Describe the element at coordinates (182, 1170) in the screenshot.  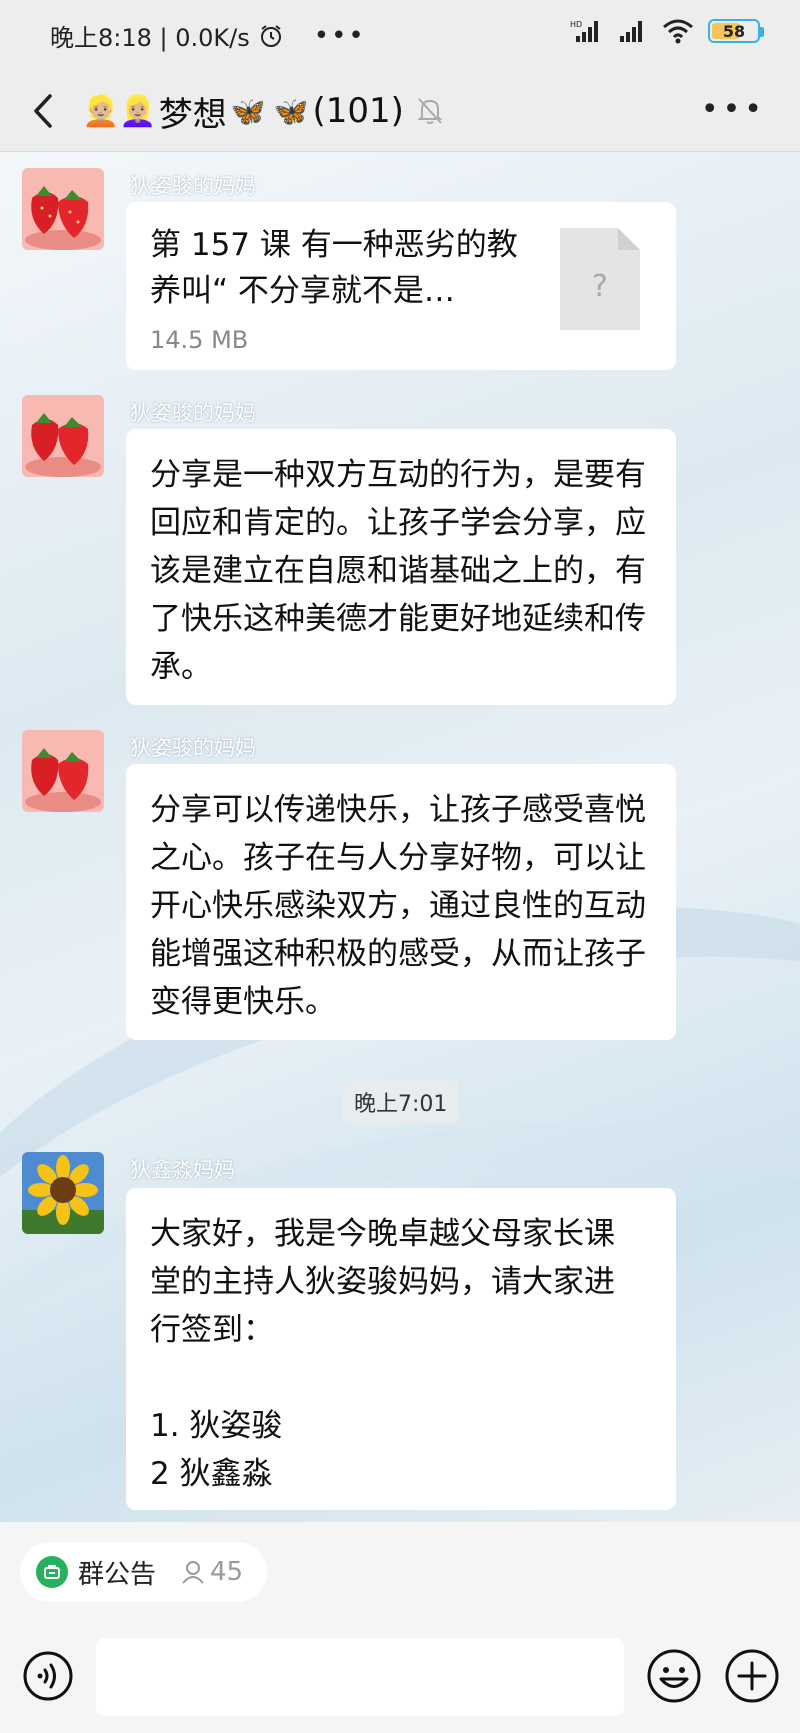
I see `sender-name: 狄鑫淼妈妈` at that location.